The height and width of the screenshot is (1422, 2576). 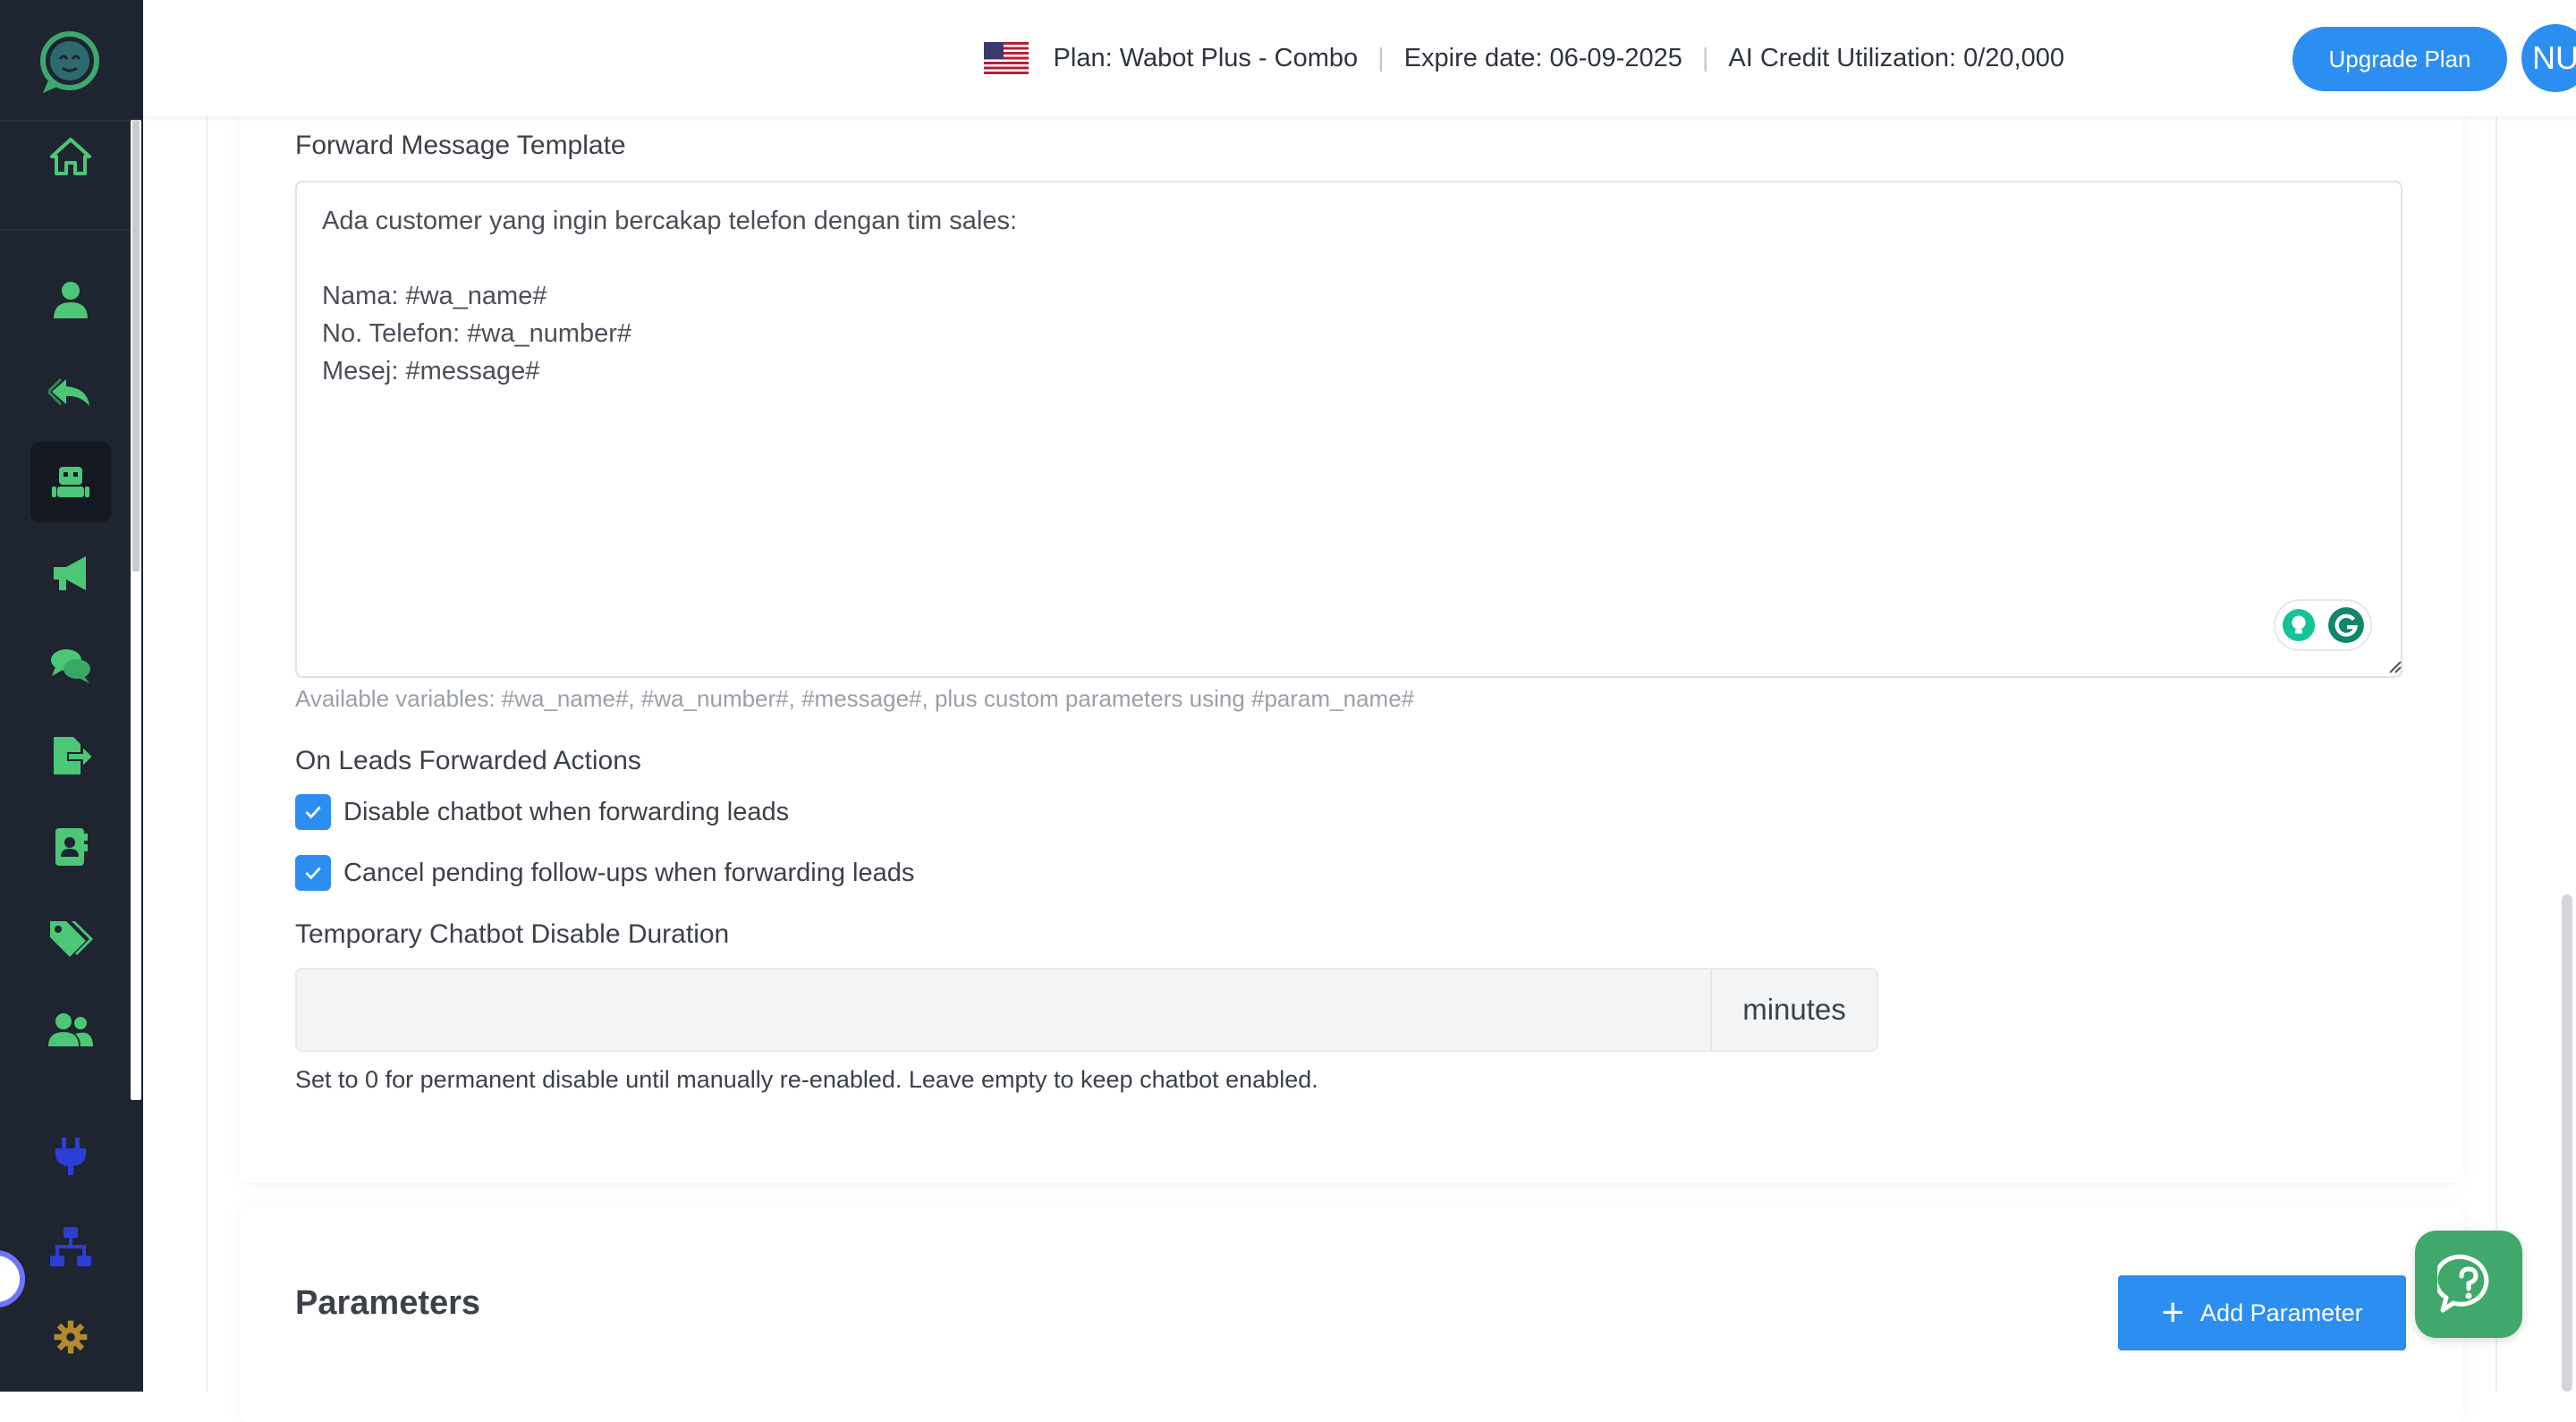 I want to click on disable-chatbot-checkbox, so click(x=313, y=812).